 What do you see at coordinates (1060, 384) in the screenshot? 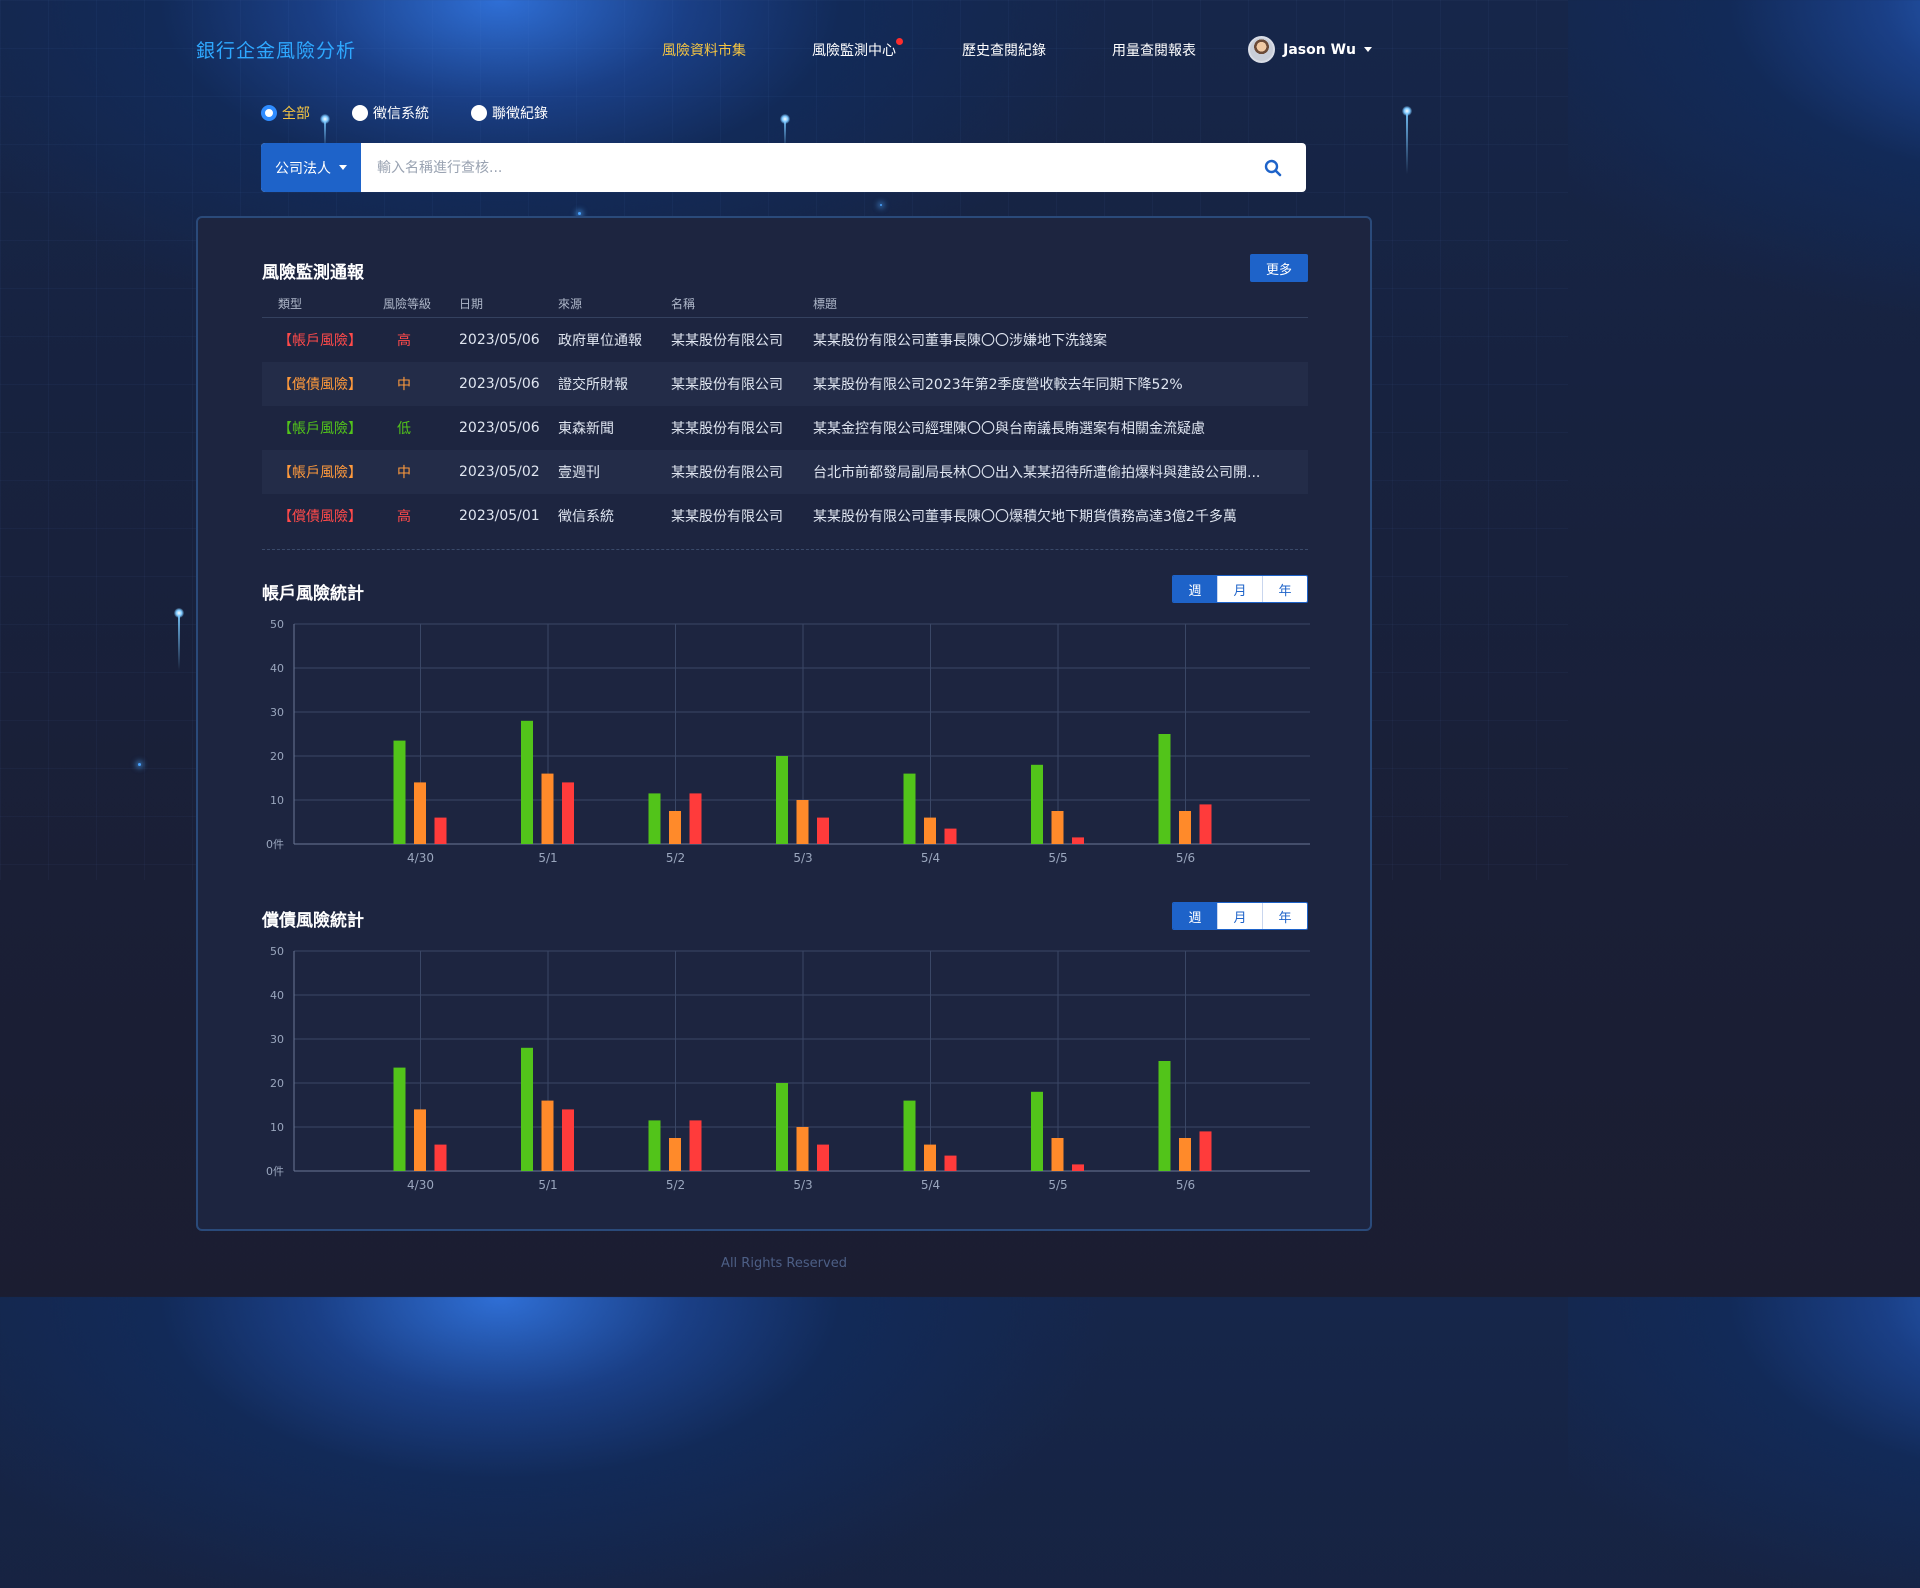
I see `row-title: 某某股份有限公司2023年第2季度營收較去年同期下降52%` at bounding box center [1060, 384].